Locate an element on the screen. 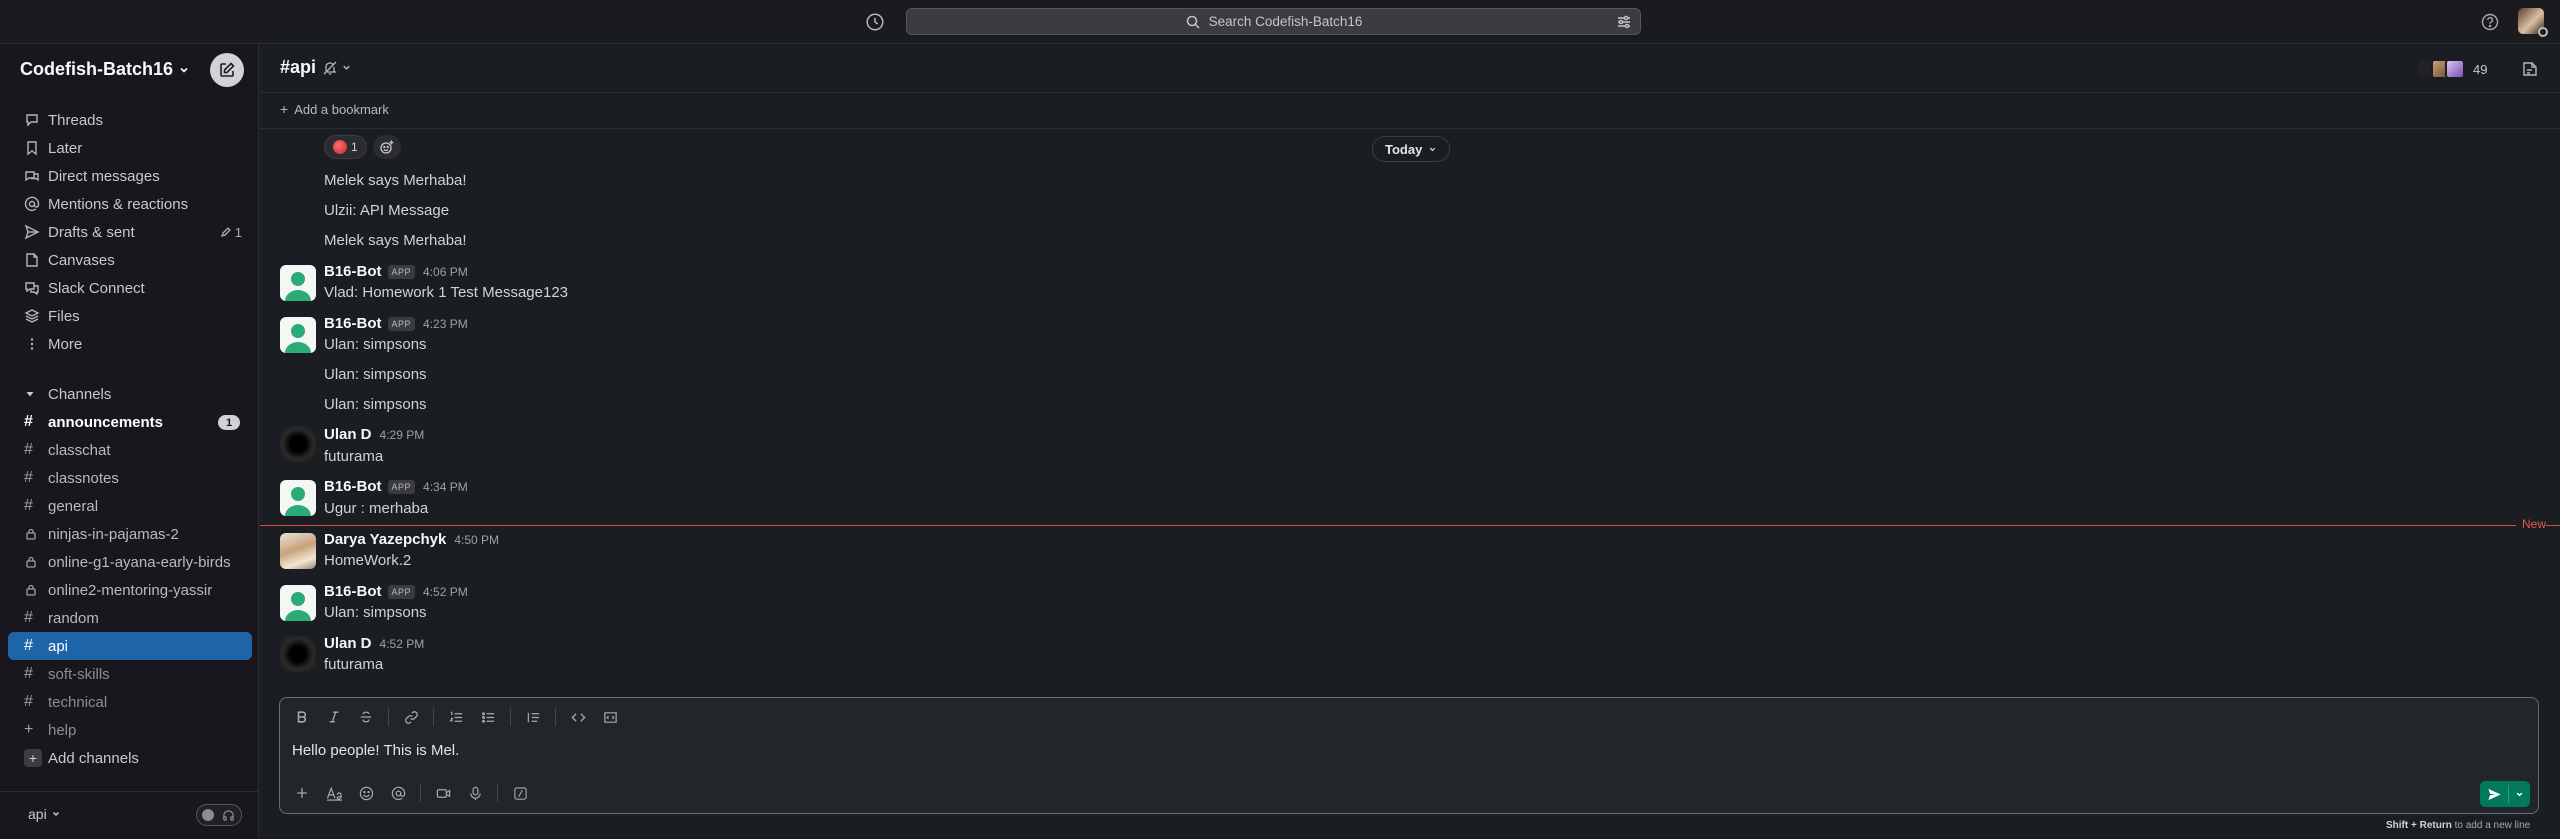  huddle-channel-selector: api is located at coordinates (44, 814).